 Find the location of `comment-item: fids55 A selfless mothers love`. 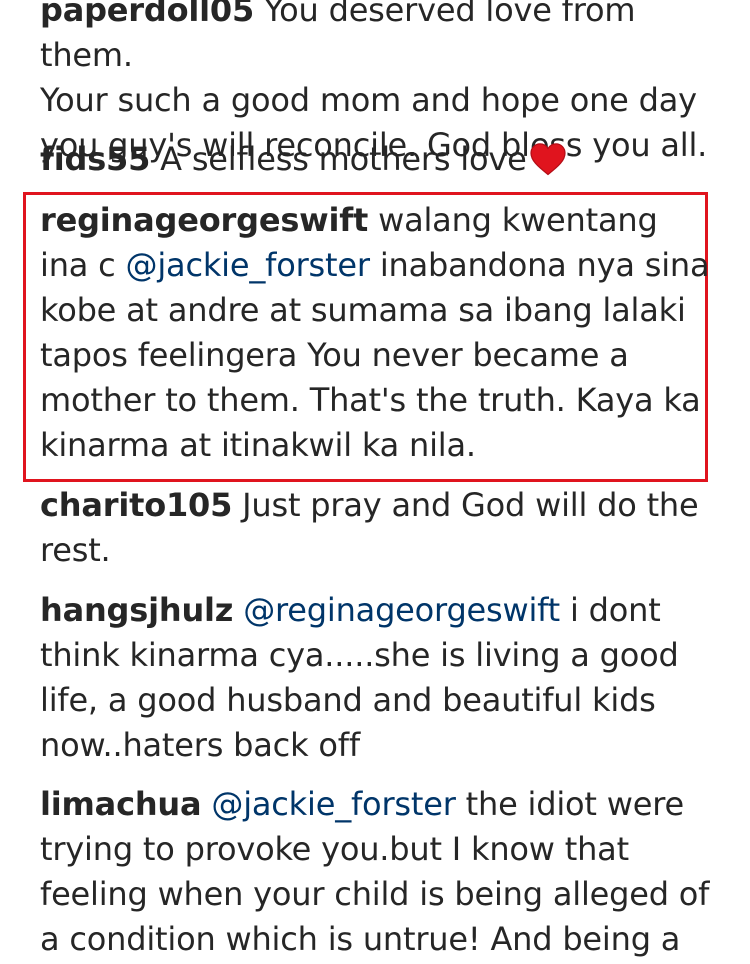

comment-item: fids55 A selfless mothers love is located at coordinates (375, 159).